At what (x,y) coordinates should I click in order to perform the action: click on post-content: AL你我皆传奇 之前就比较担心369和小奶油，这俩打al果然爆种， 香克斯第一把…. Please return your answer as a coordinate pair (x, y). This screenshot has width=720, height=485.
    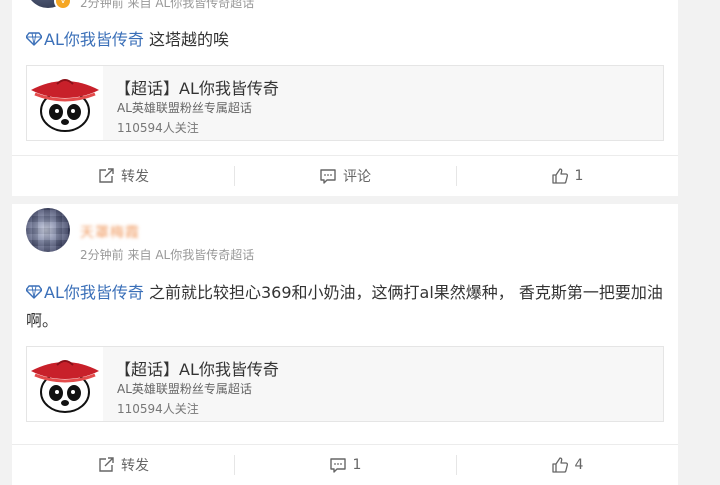
    Looking at the image, I should click on (345, 307).